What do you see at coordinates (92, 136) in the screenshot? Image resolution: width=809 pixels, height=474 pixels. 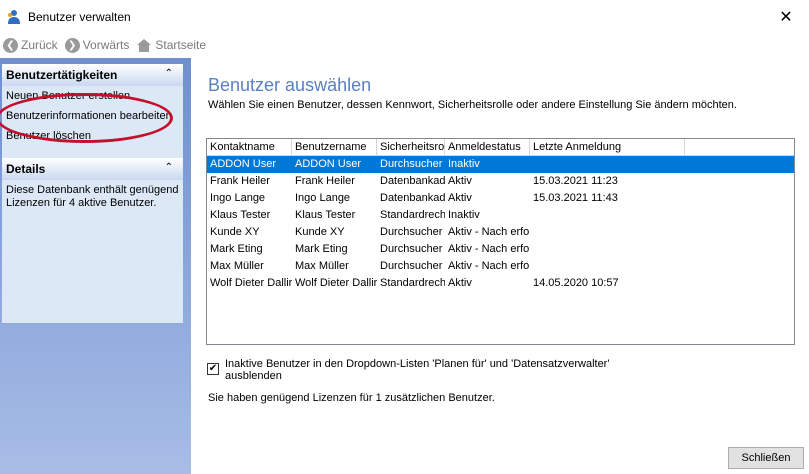 I see `task-delete-user: Benutzer löschen` at bounding box center [92, 136].